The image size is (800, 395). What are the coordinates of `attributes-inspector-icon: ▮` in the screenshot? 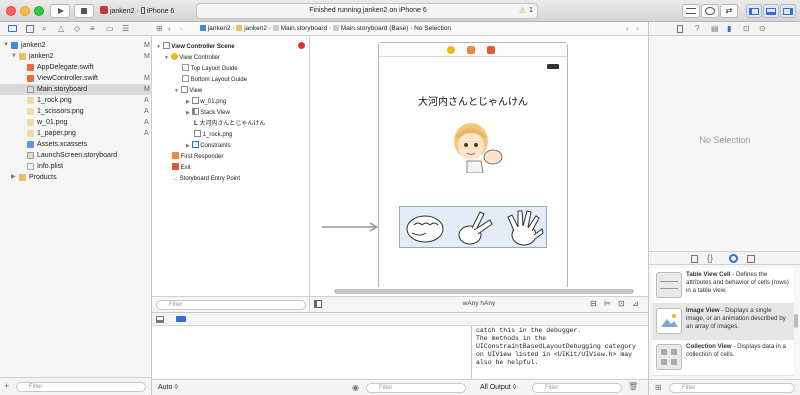 It's located at (729, 28).